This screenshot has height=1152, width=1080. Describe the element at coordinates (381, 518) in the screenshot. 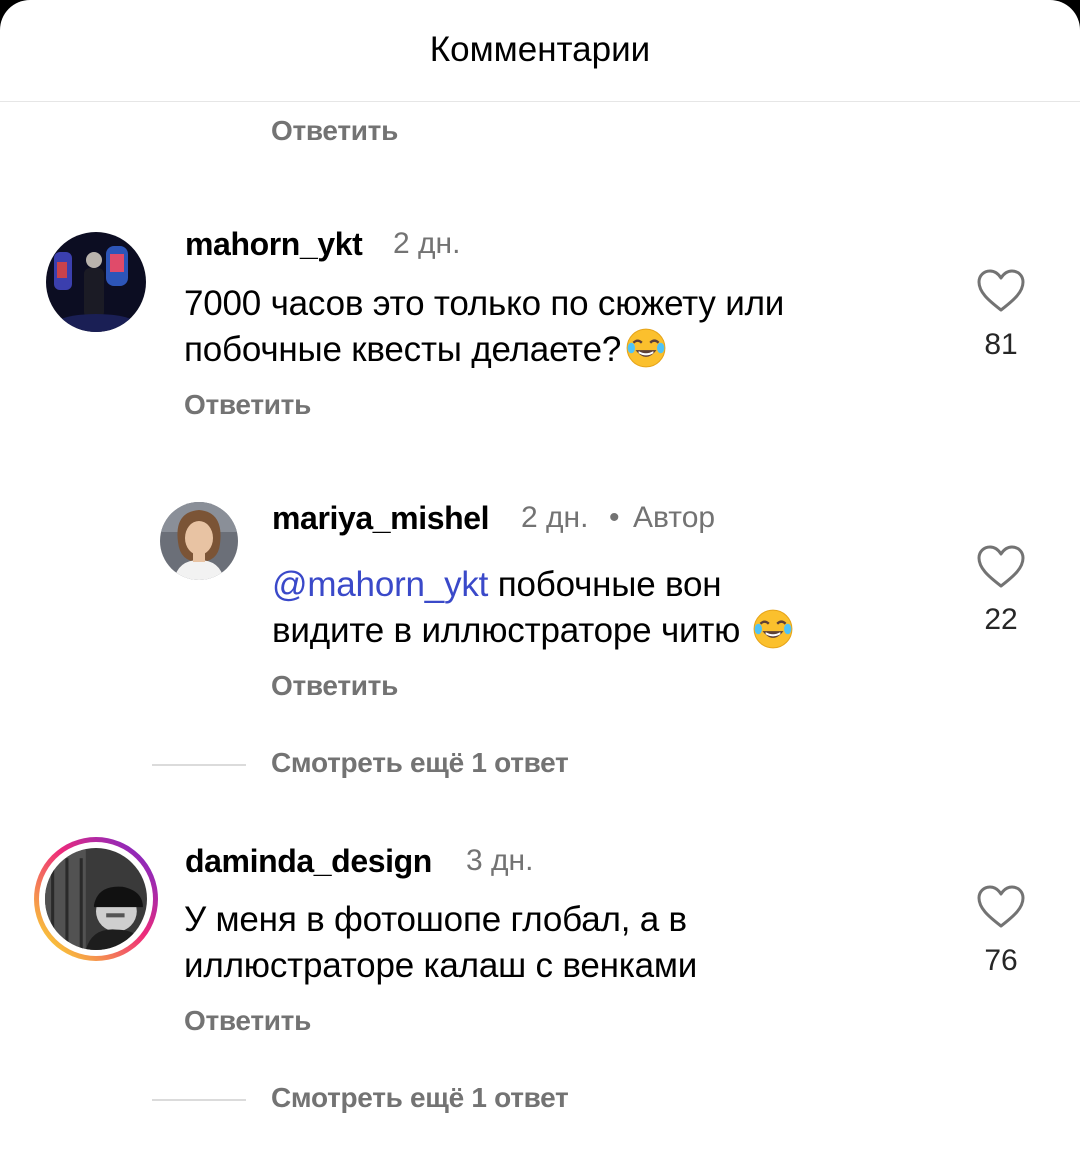

I see `comment-username: mariya_mishel` at that location.